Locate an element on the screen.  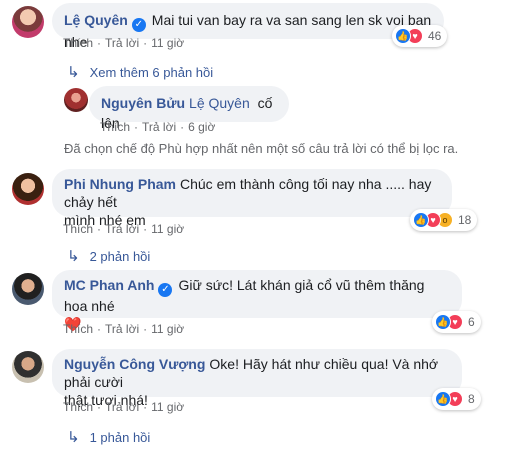
comment-author: Nguyễn Công Vượng is located at coordinates (134, 364).